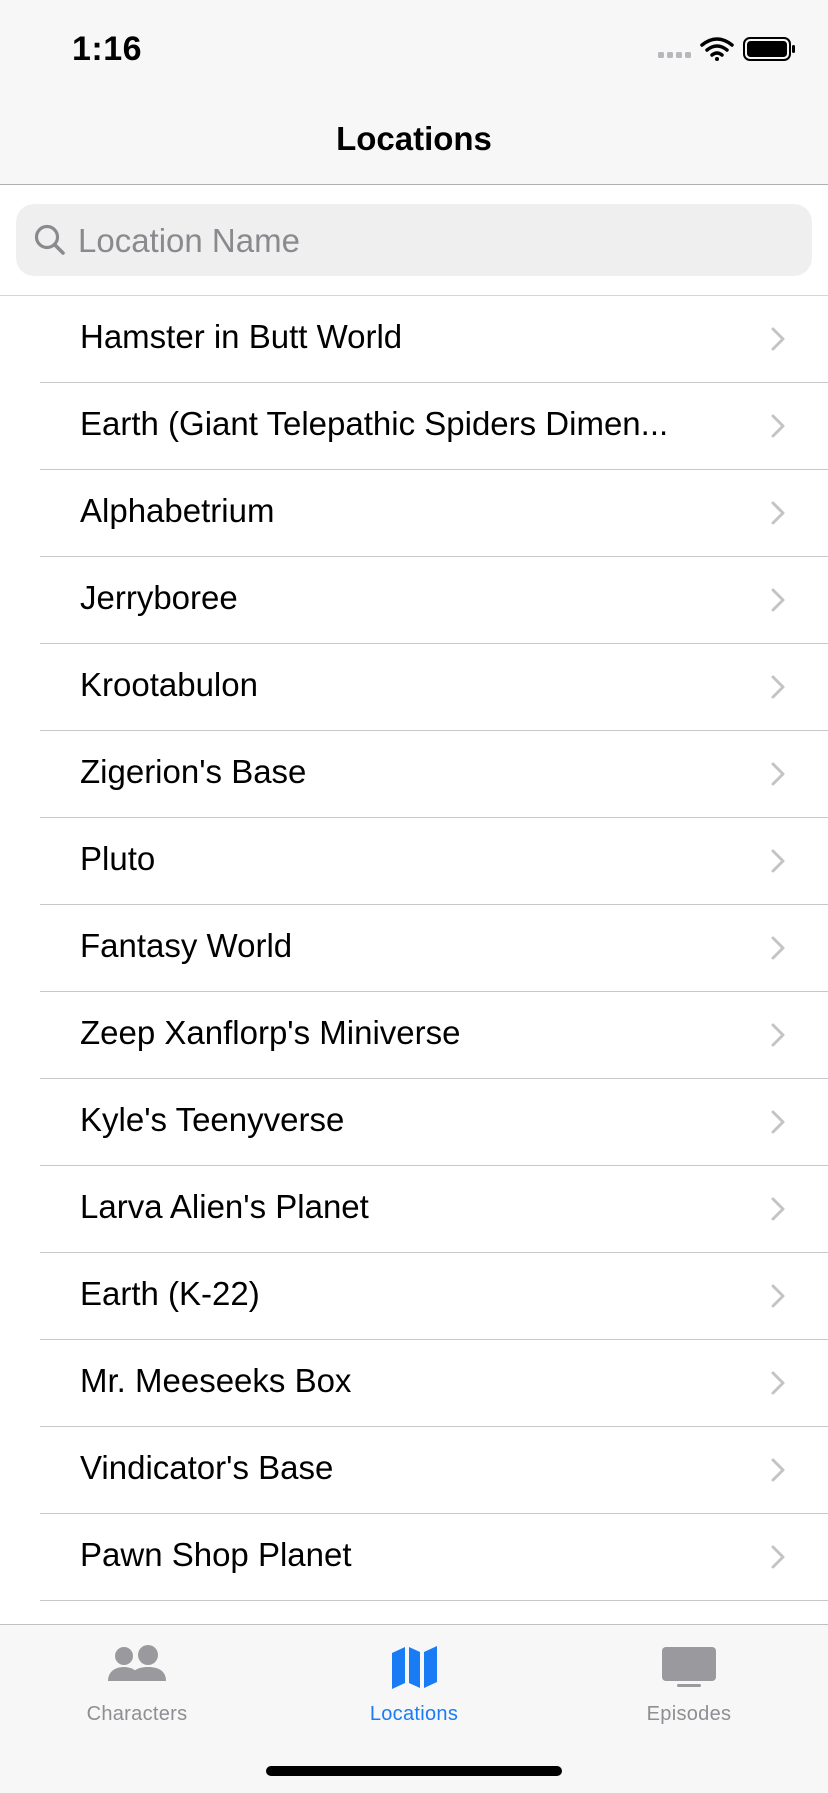  I want to click on status-icons, so click(726, 49).